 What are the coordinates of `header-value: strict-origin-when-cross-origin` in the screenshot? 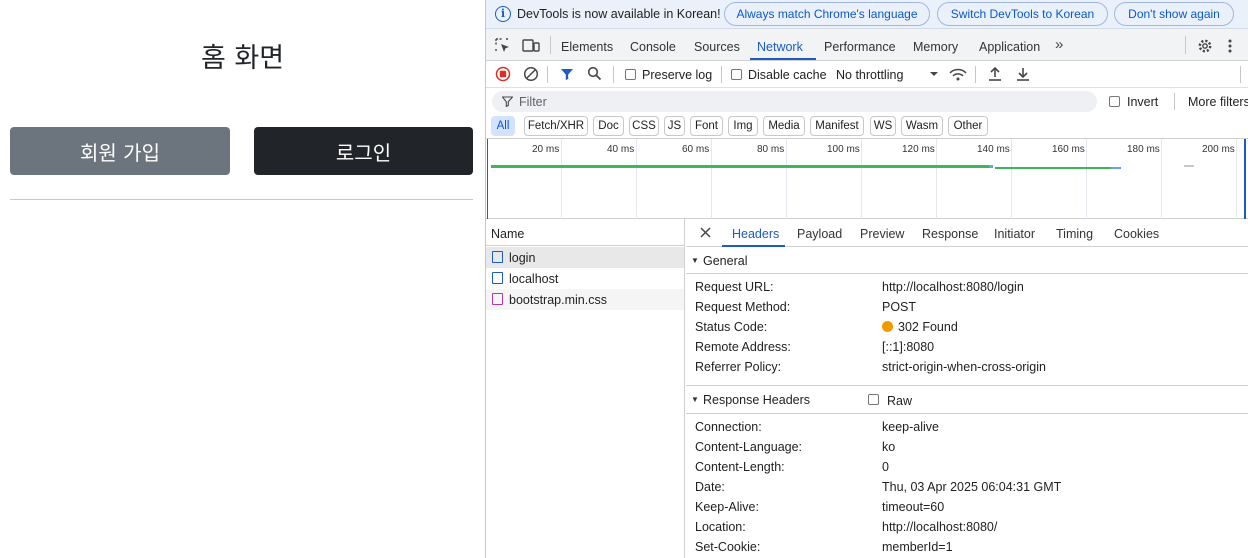 It's located at (964, 367).